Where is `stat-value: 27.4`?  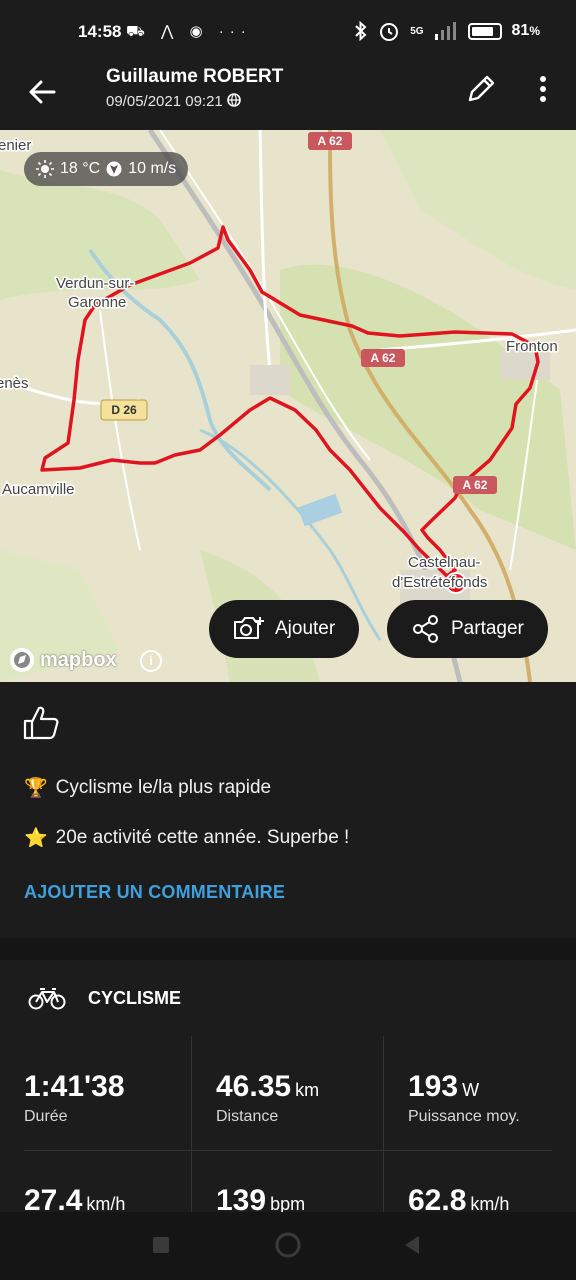
stat-value: 27.4 is located at coordinates (53, 1198).